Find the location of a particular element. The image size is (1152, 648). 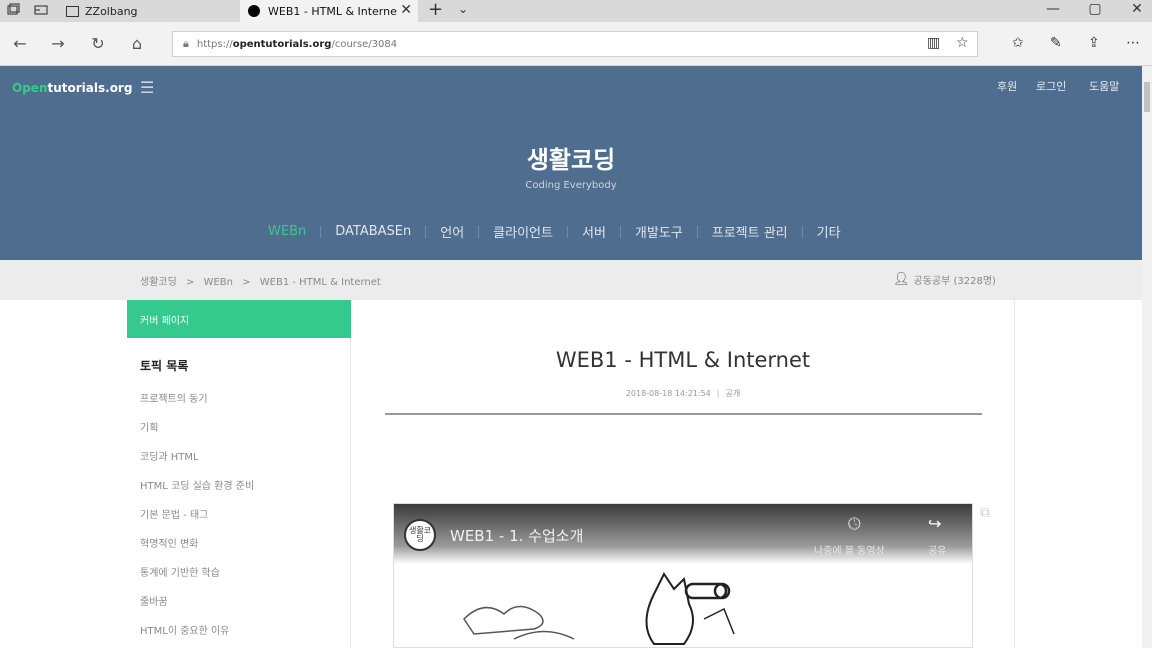

breadcrumb-current: WEB1 - HTML & Internet is located at coordinates (320, 282).